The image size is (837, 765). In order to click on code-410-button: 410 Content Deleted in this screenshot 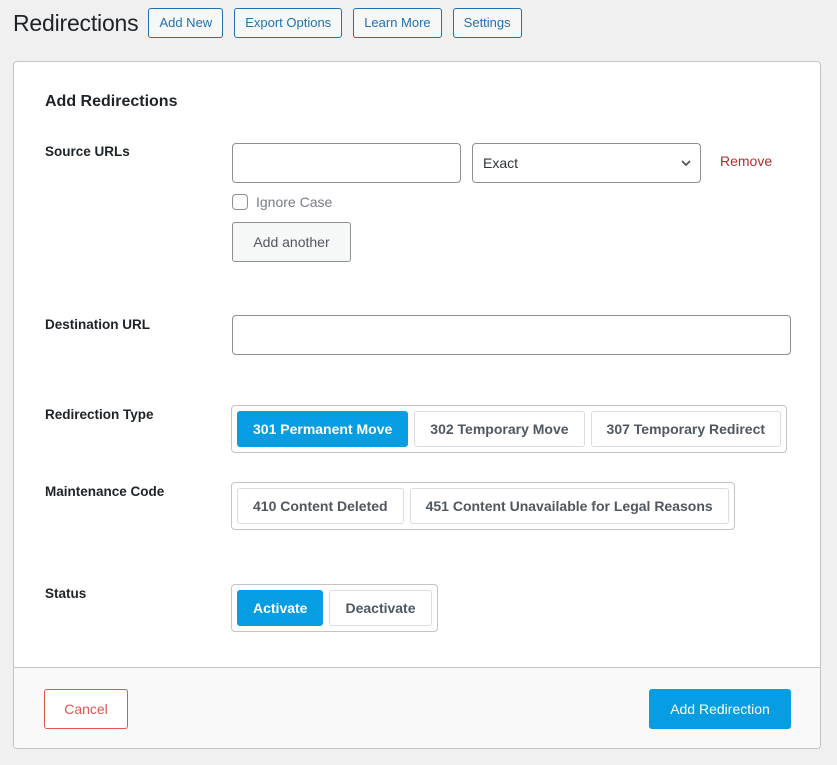, I will do `click(320, 506)`.